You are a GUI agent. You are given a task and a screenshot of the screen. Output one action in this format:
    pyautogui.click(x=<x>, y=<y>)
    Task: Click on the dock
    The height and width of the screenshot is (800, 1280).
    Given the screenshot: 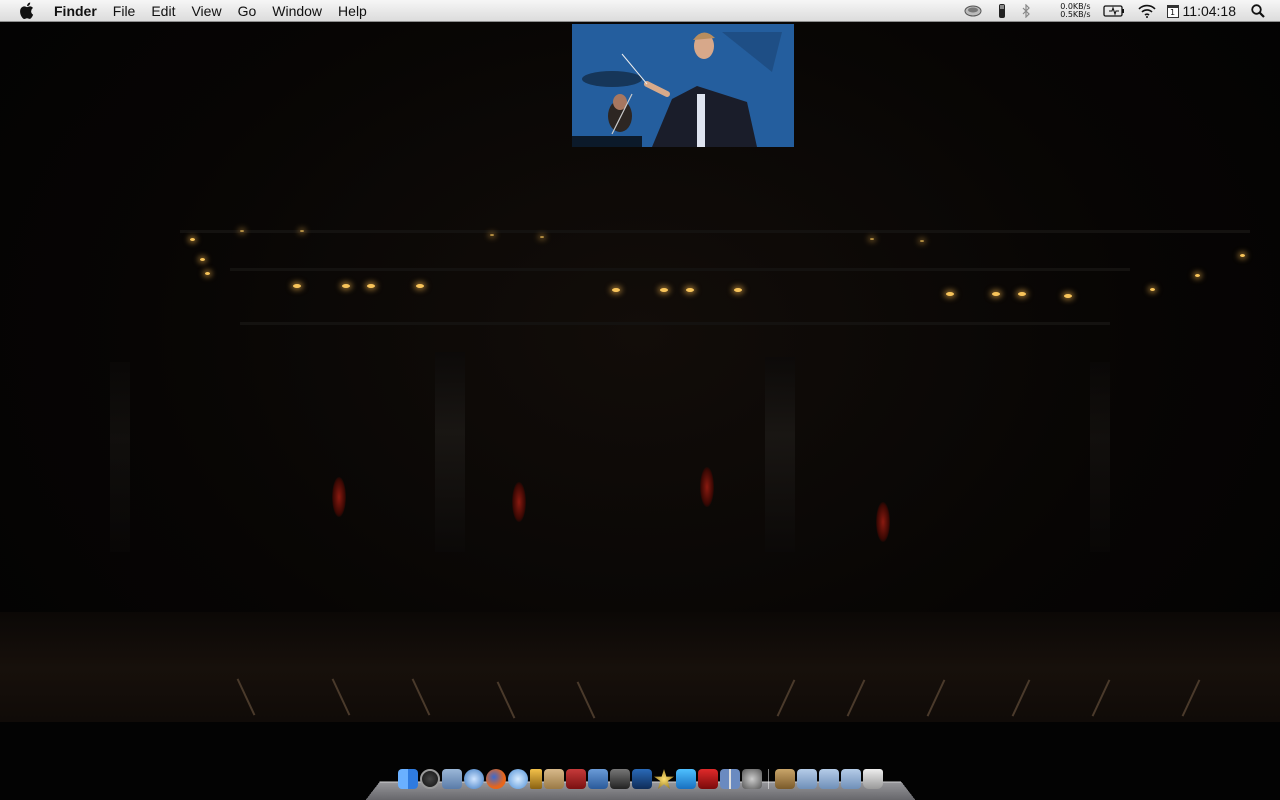 What is the action you would take?
    pyautogui.click(x=640, y=784)
    